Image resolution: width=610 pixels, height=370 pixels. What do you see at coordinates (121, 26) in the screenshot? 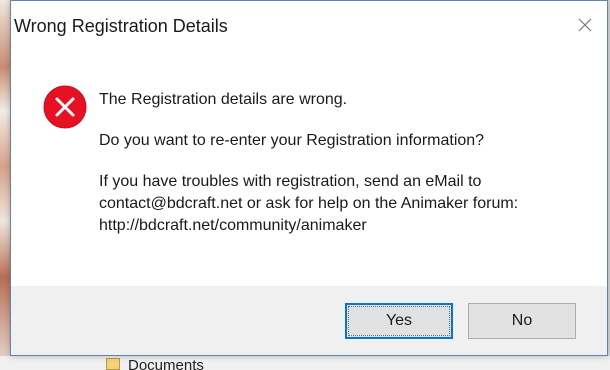
I see `dialog-title: Wrong Registration Details` at bounding box center [121, 26].